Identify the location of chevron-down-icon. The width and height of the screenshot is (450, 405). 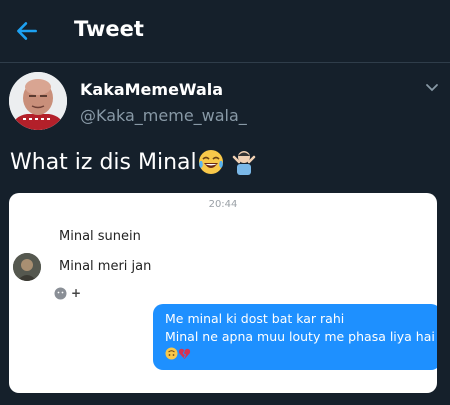
(432, 88).